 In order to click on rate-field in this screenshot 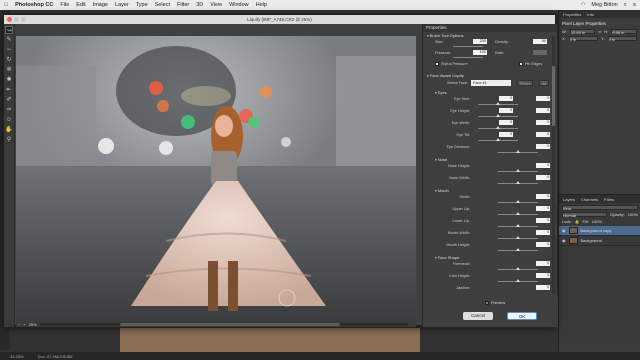, I will do `click(540, 52)`.